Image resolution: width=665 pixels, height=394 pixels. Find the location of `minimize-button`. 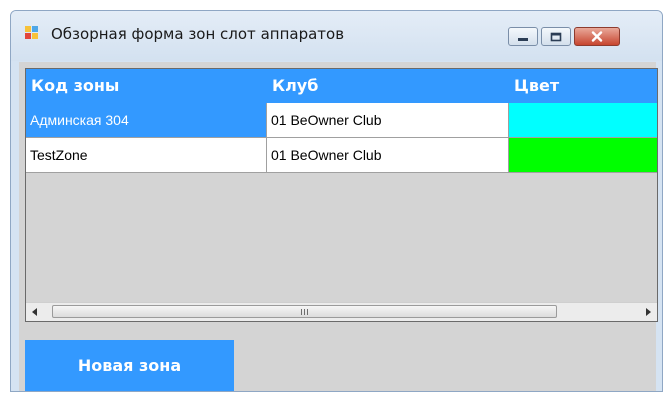

minimize-button is located at coordinates (523, 36).